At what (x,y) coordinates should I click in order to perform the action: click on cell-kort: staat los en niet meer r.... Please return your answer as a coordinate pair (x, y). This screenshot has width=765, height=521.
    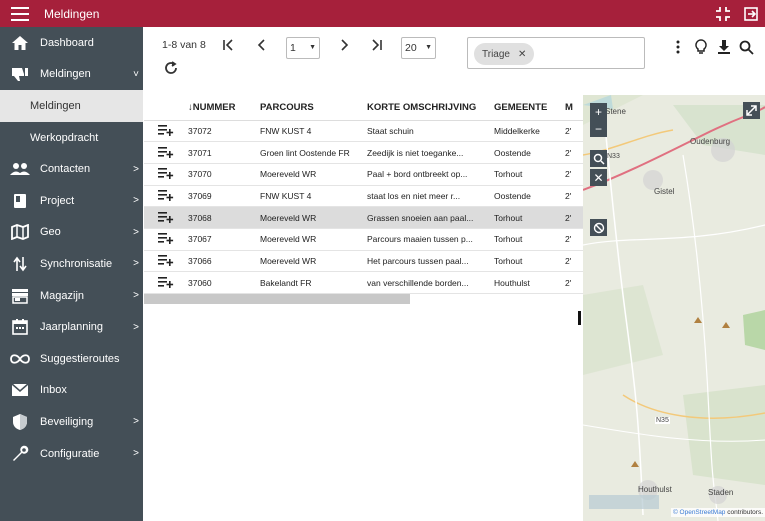
    Looking at the image, I should click on (430, 196).